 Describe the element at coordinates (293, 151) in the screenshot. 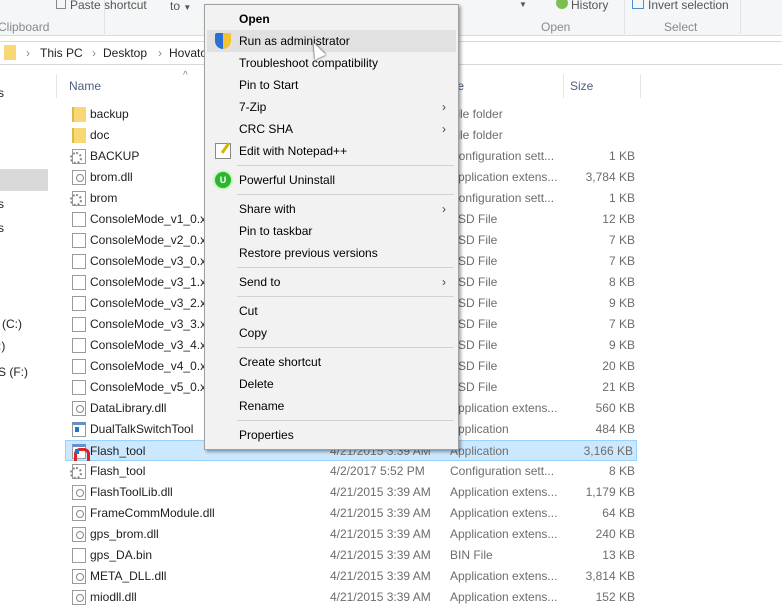

I see `menu-item-label: Edit with Notepad++` at that location.